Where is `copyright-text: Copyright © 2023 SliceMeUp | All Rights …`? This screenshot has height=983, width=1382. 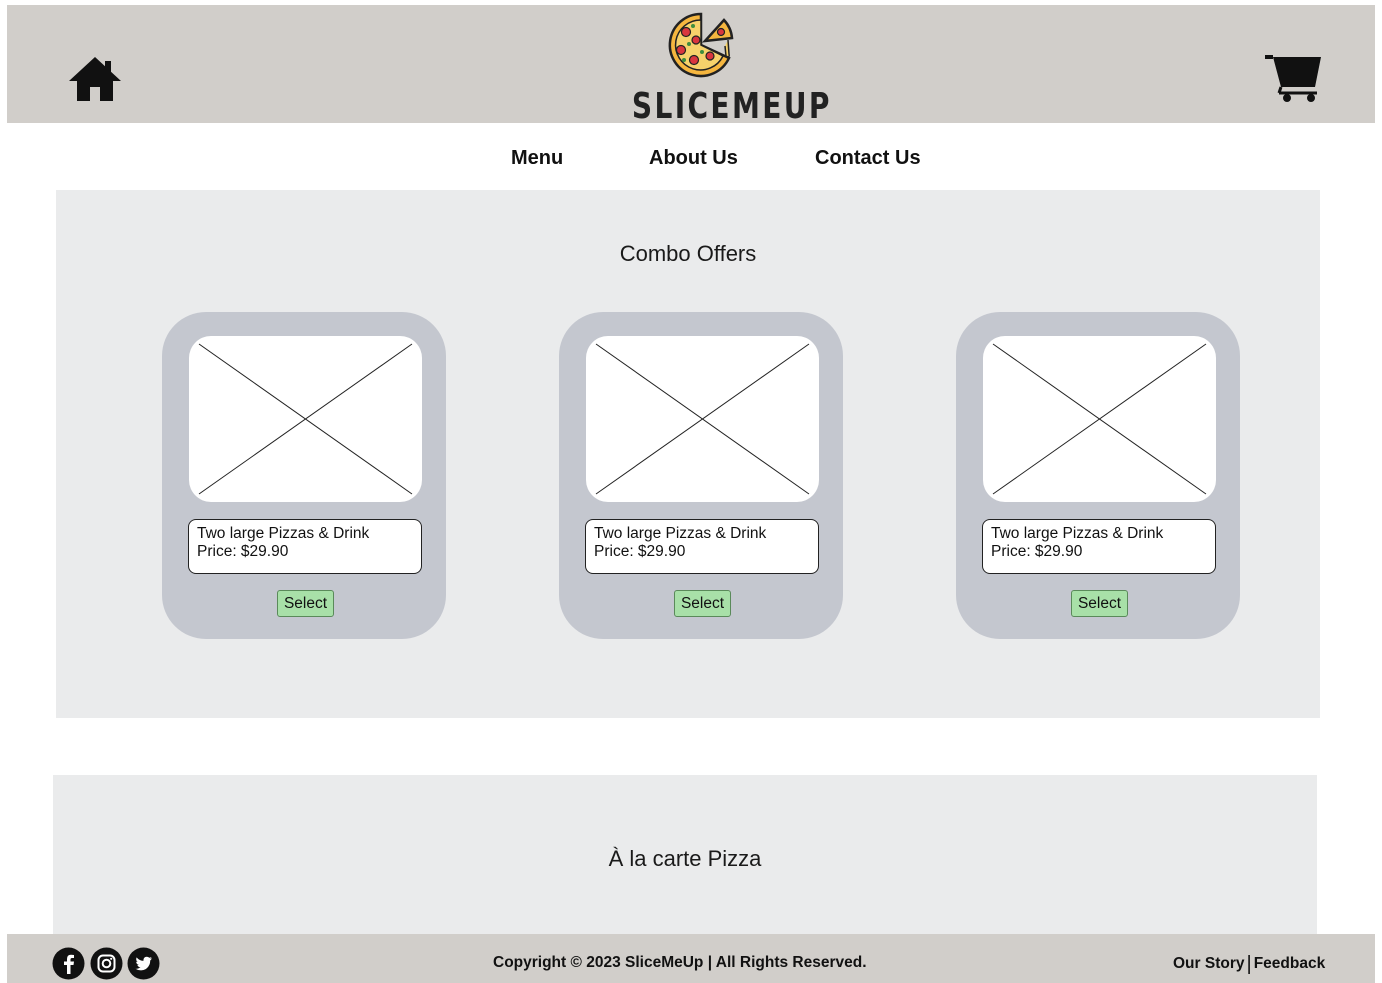 copyright-text: Copyright © 2023 SliceMeUp | All Rights … is located at coordinates (680, 962).